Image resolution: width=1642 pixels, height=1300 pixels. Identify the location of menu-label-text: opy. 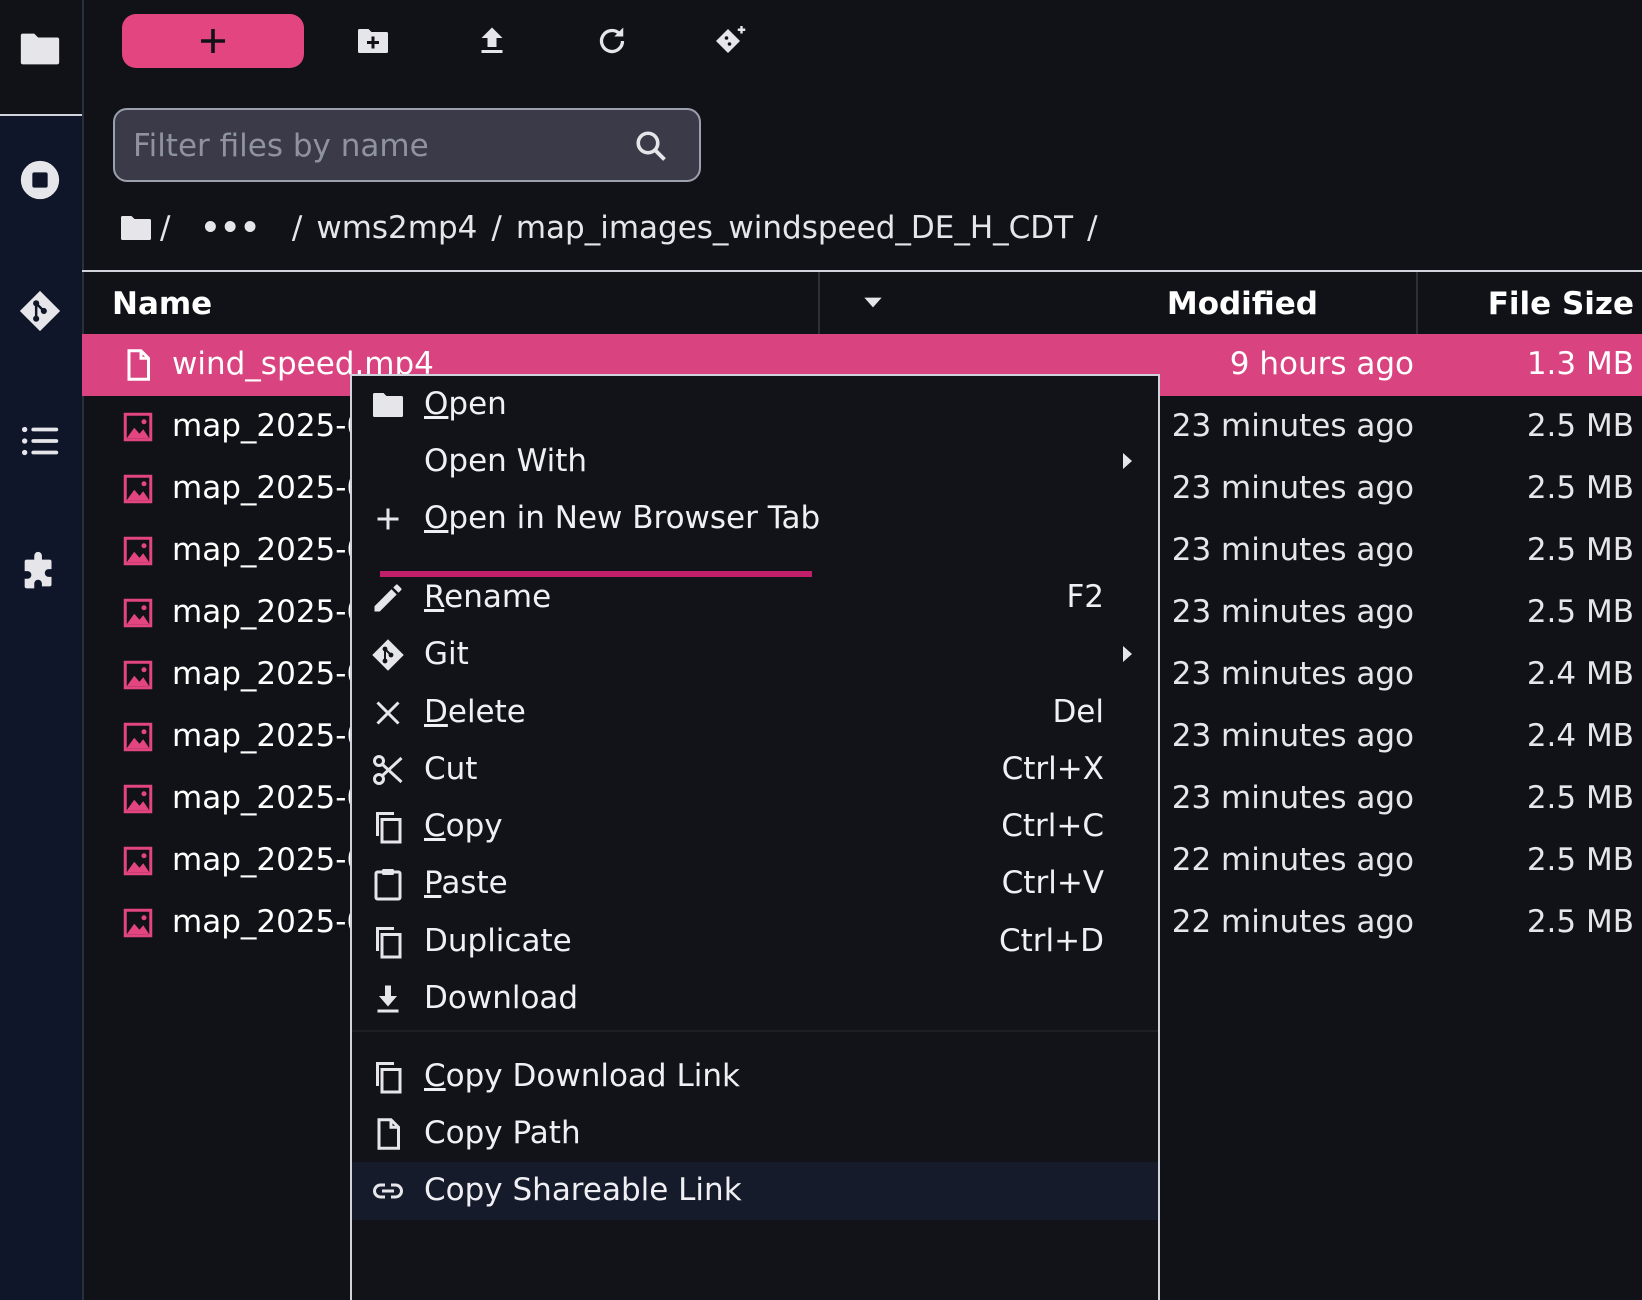
(474, 826).